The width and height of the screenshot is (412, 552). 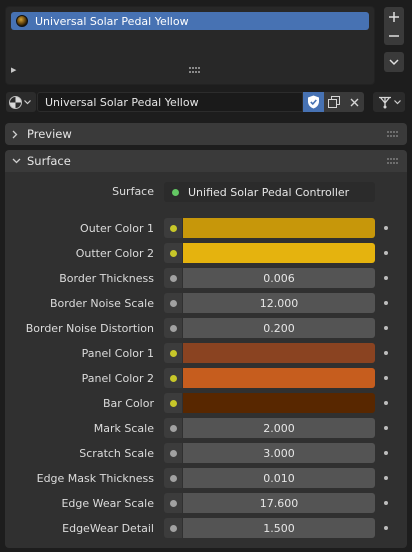 I want to click on scratch-scale-socket-button, so click(x=173, y=453).